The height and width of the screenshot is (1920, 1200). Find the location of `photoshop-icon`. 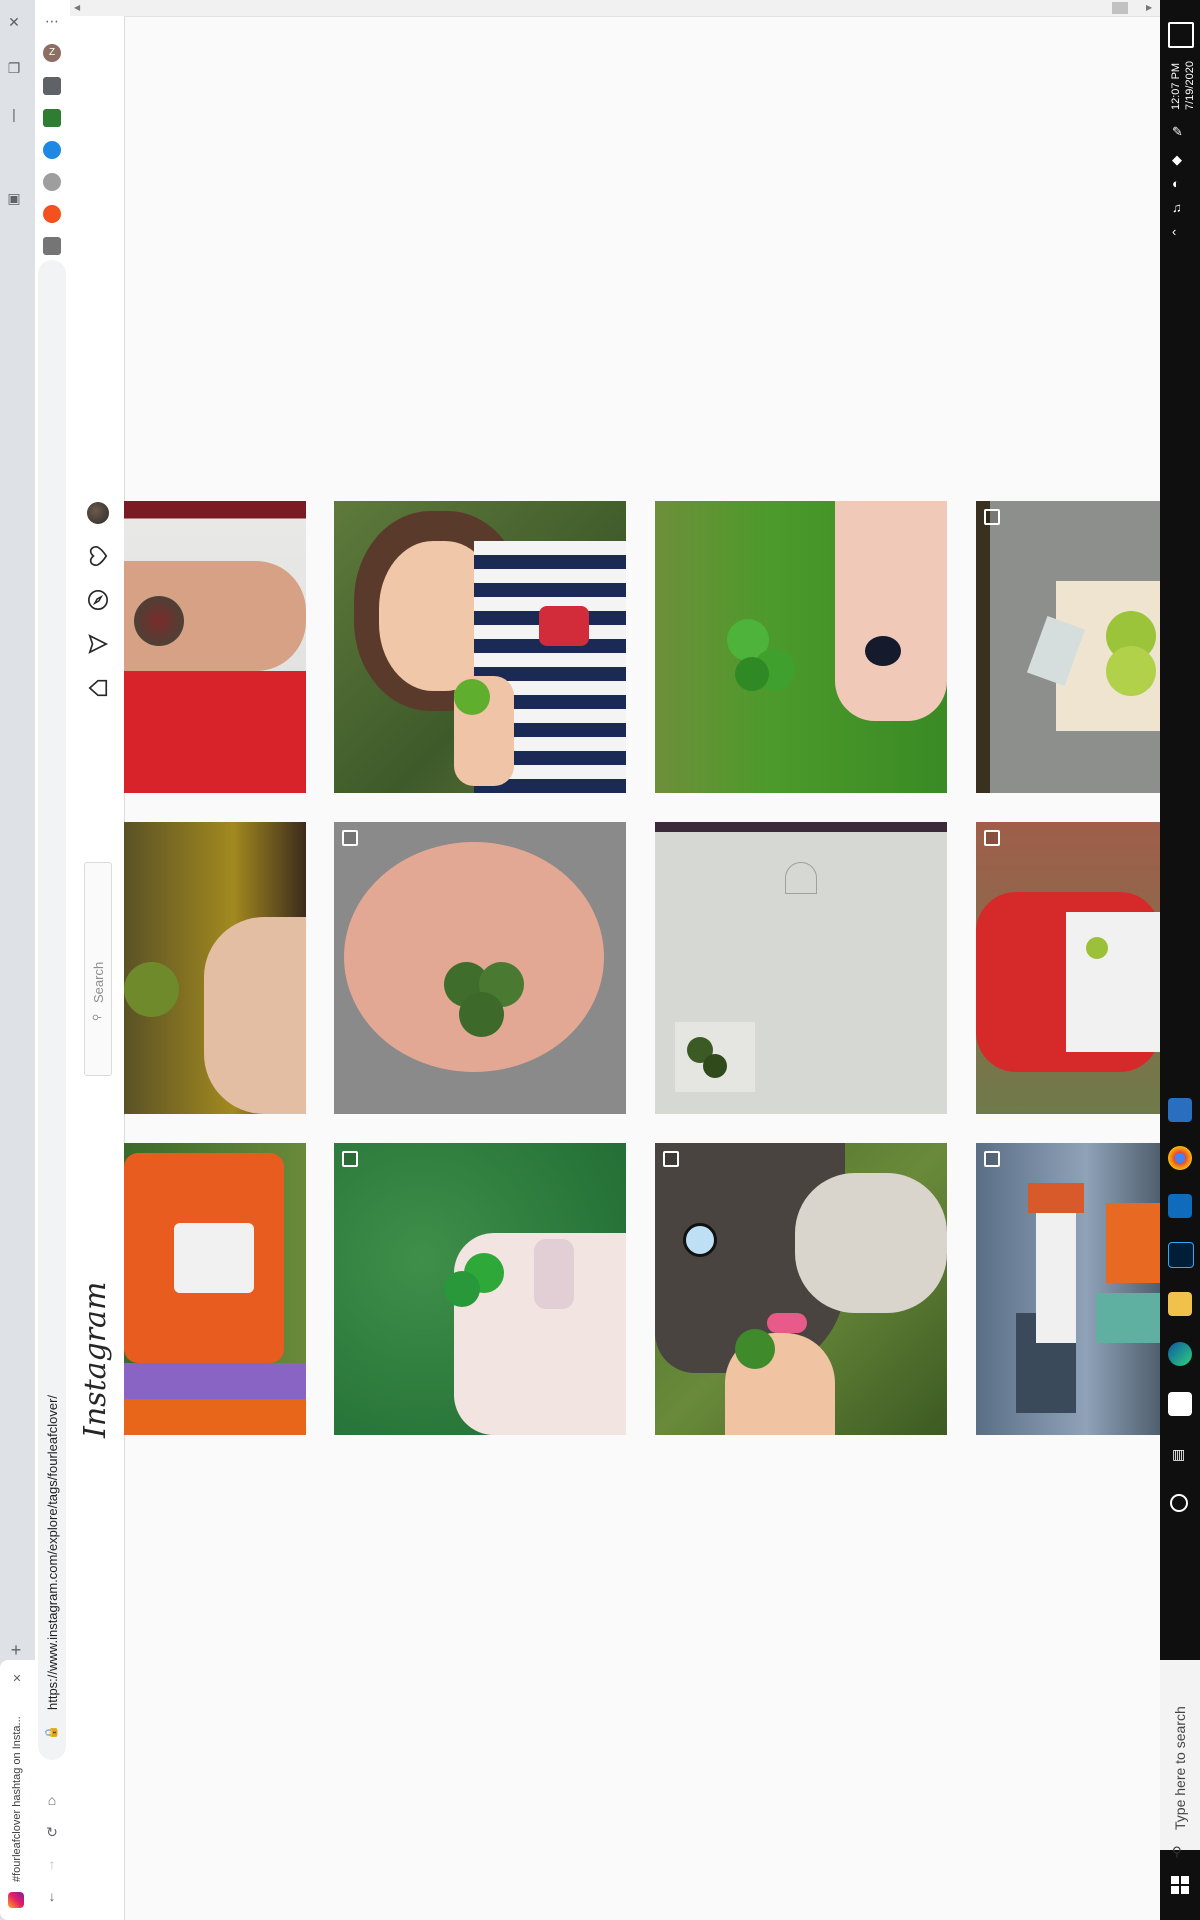

photoshop-icon is located at coordinates (1181, 1255).